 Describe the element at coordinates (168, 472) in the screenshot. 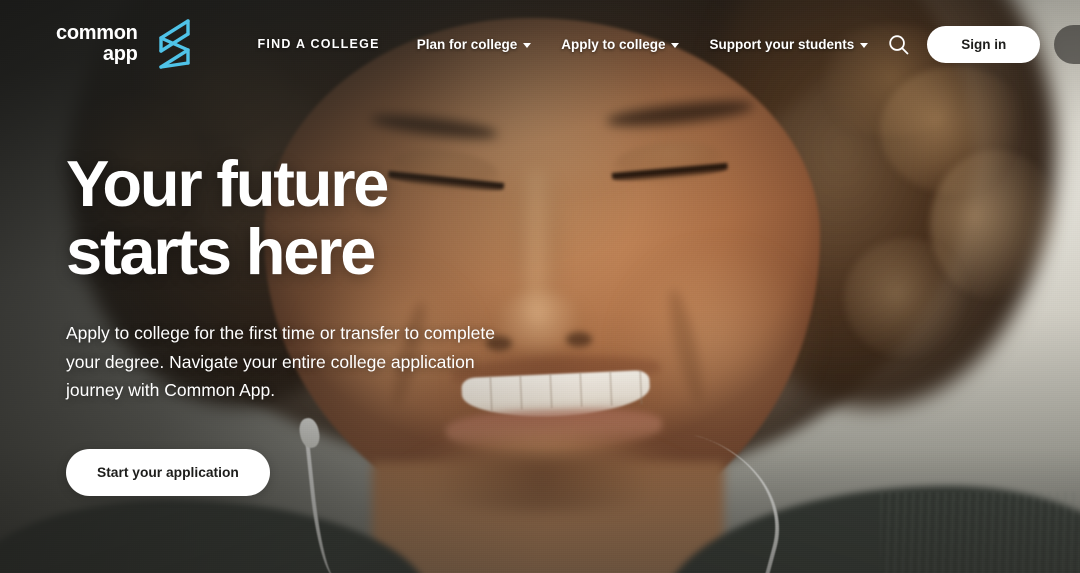

I see `start-your-application-button: Start your application` at that location.